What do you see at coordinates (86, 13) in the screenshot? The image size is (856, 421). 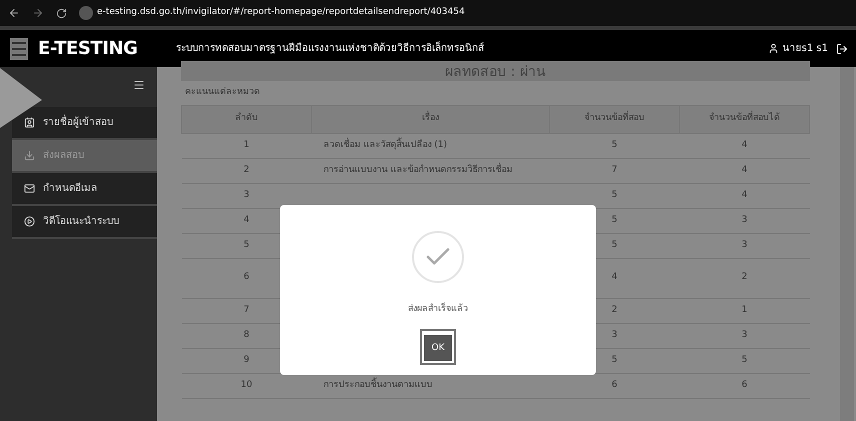 I see `site-info-icon` at bounding box center [86, 13].